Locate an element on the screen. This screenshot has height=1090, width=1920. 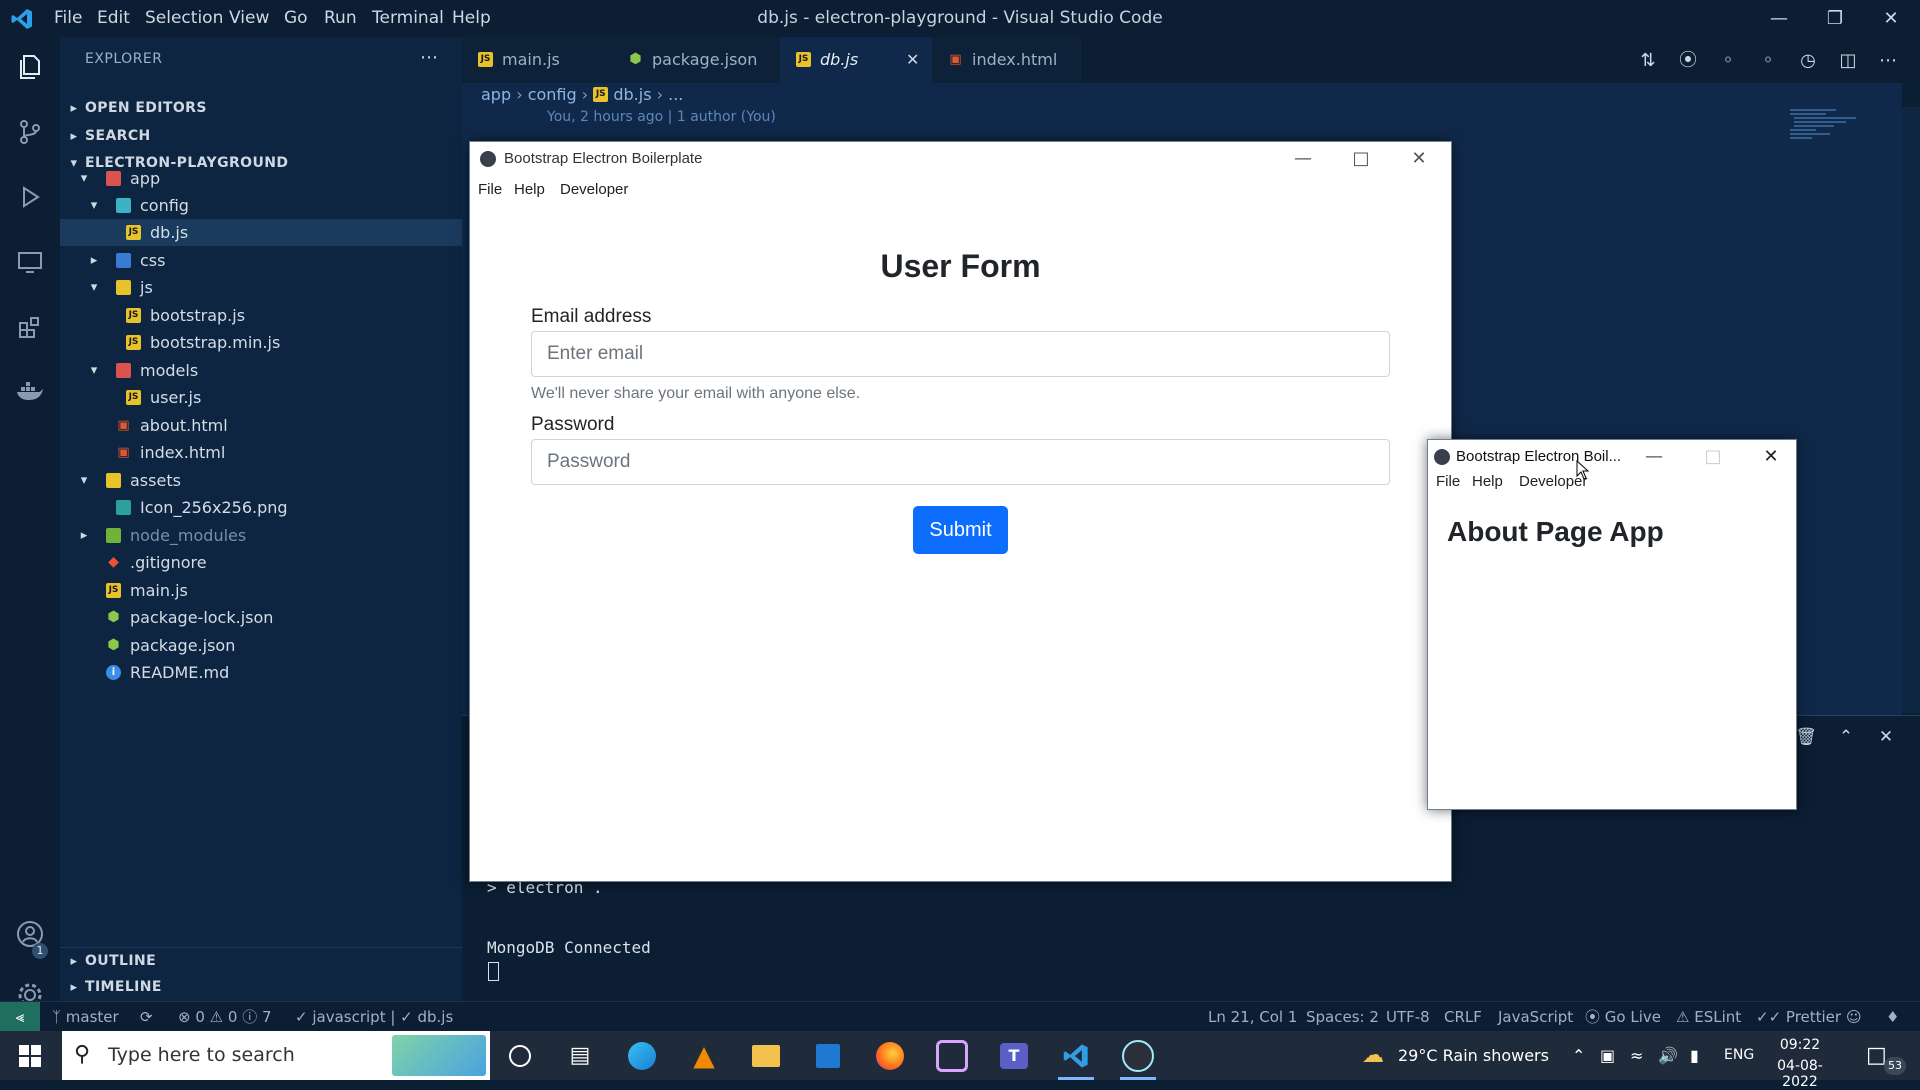
editor-more-icon: ⋯ is located at coordinates (1888, 61).